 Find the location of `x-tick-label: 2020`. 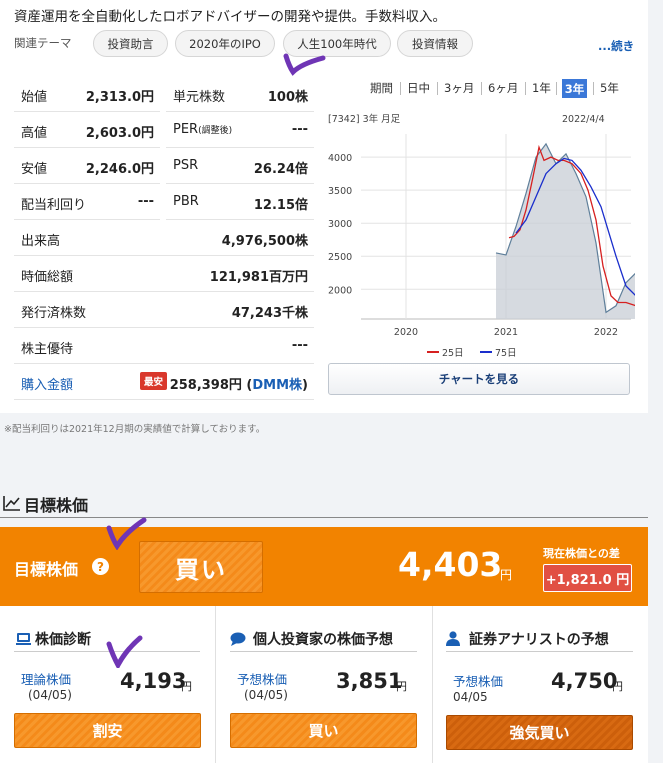

x-tick-label: 2020 is located at coordinates (406, 332).